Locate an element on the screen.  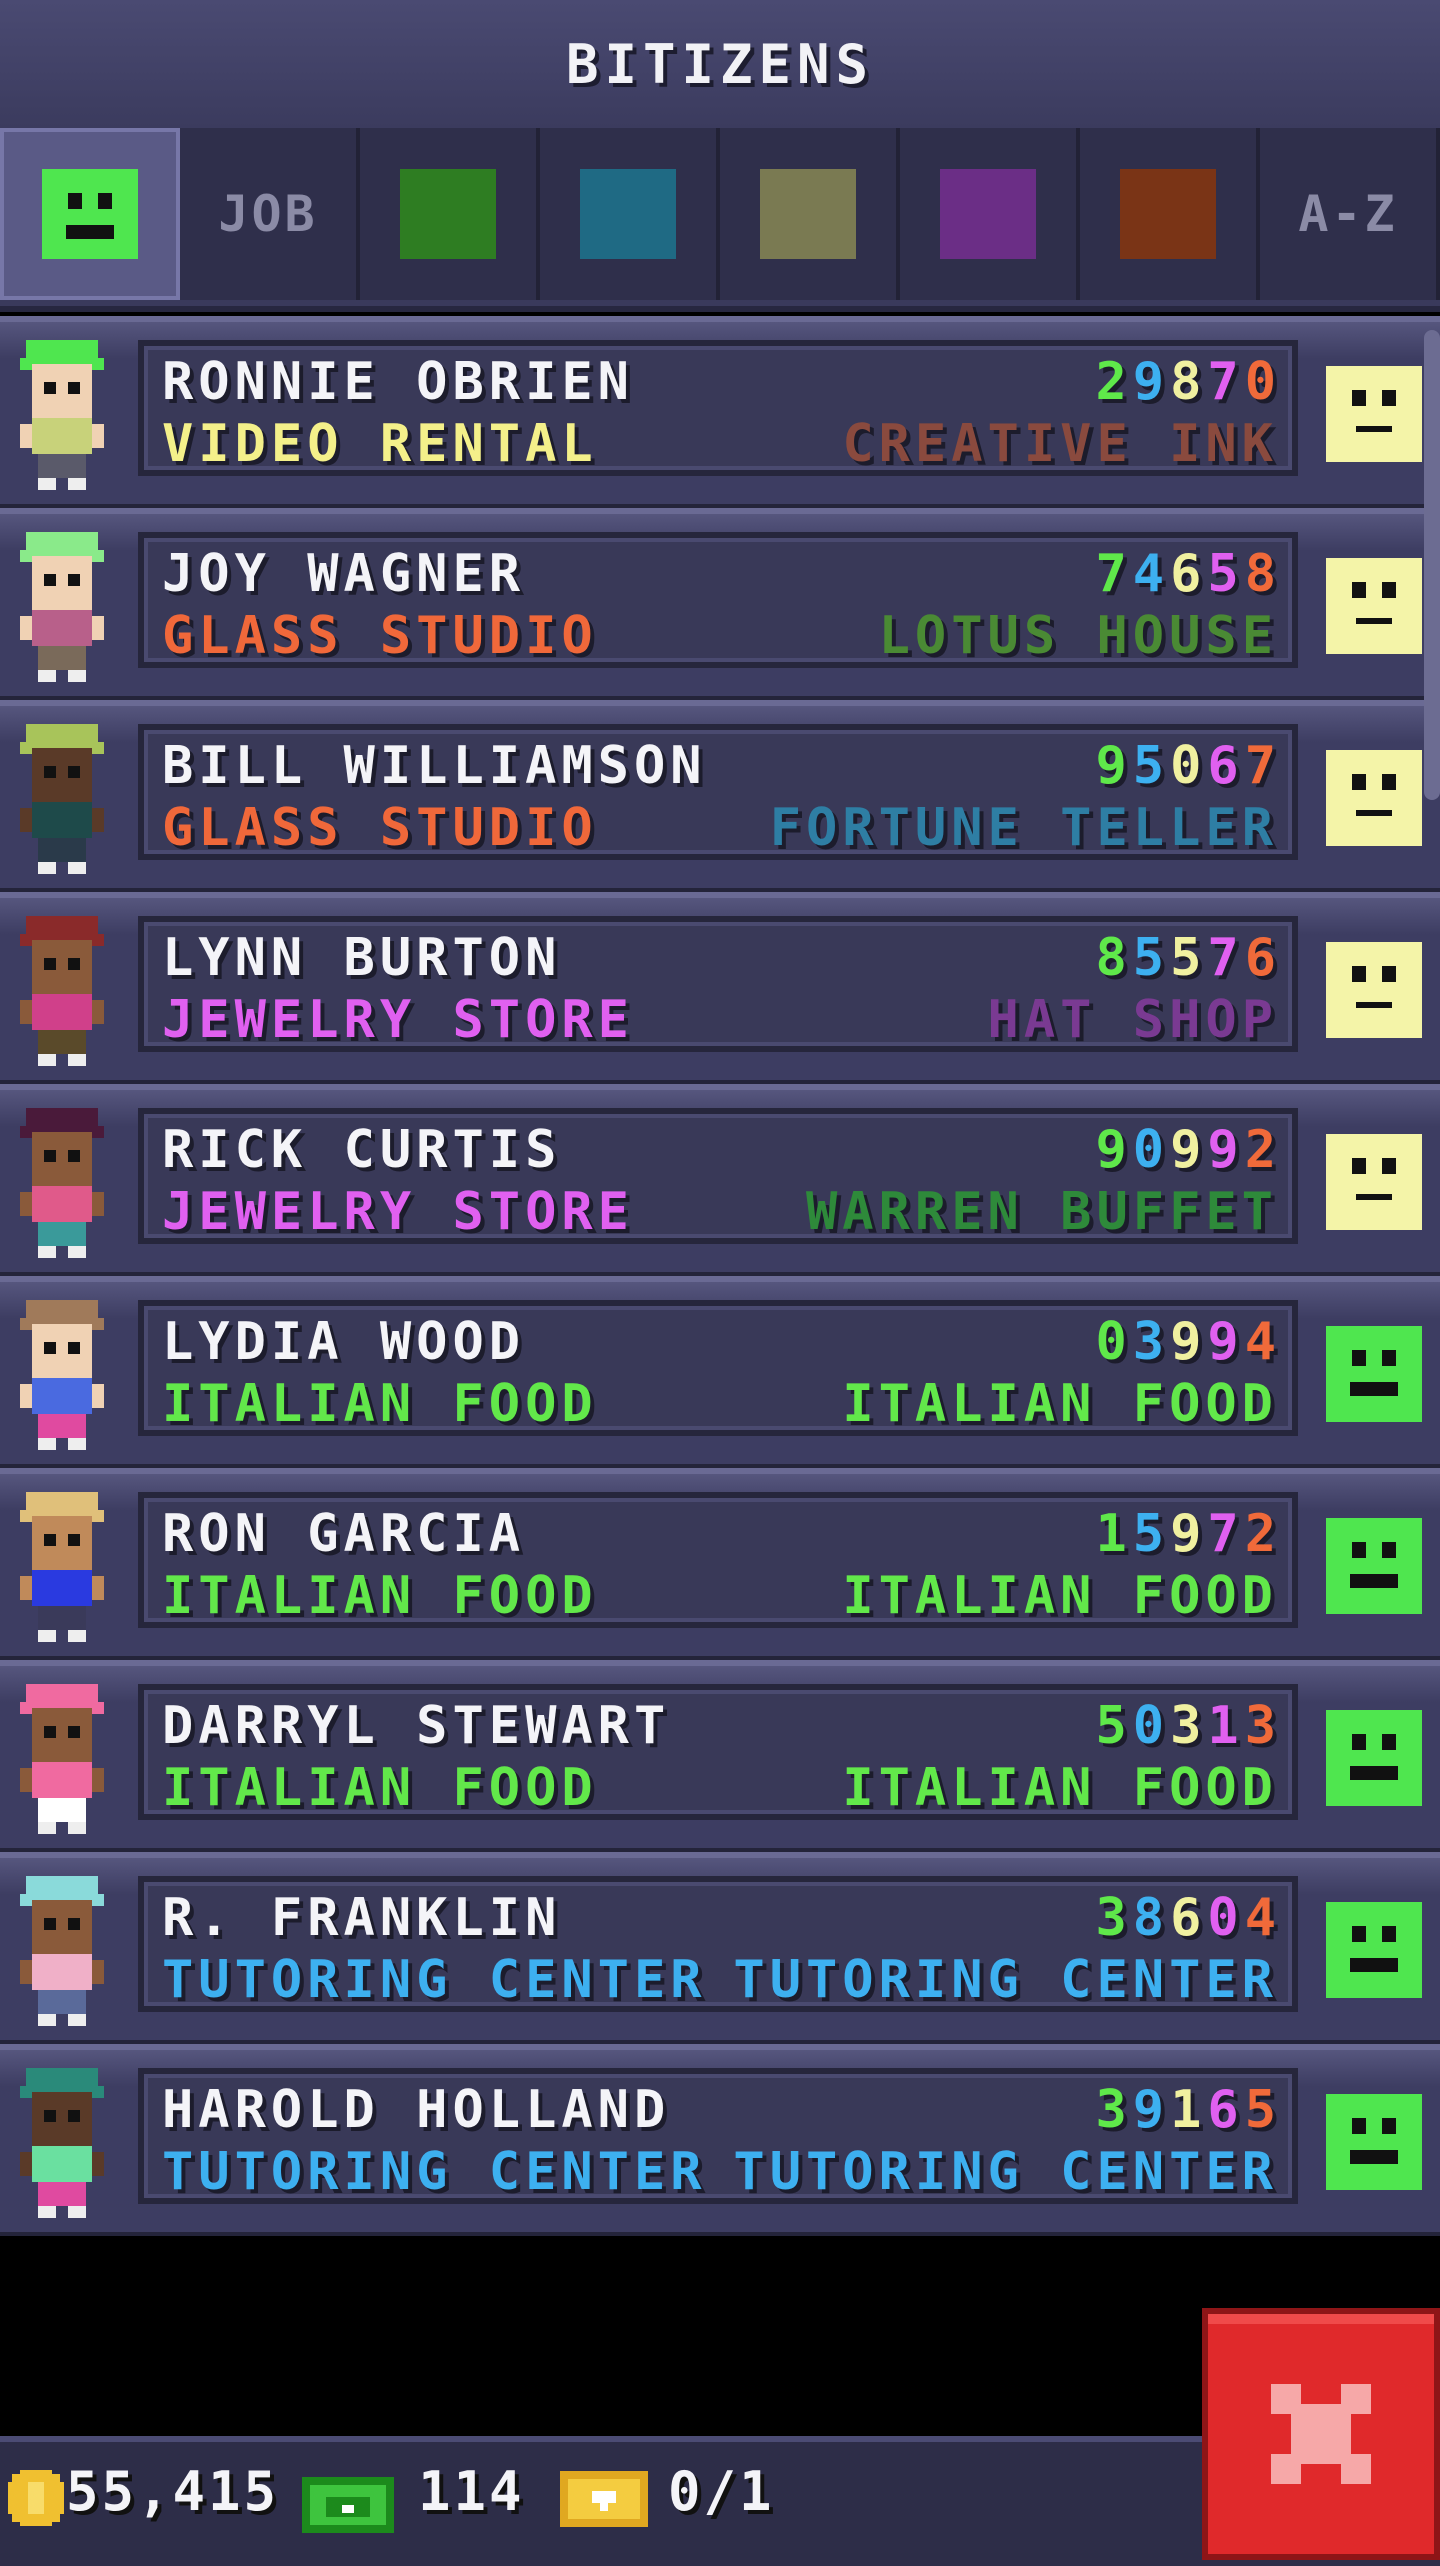
skill-digit: 8 is located at coordinates (1263, 574).